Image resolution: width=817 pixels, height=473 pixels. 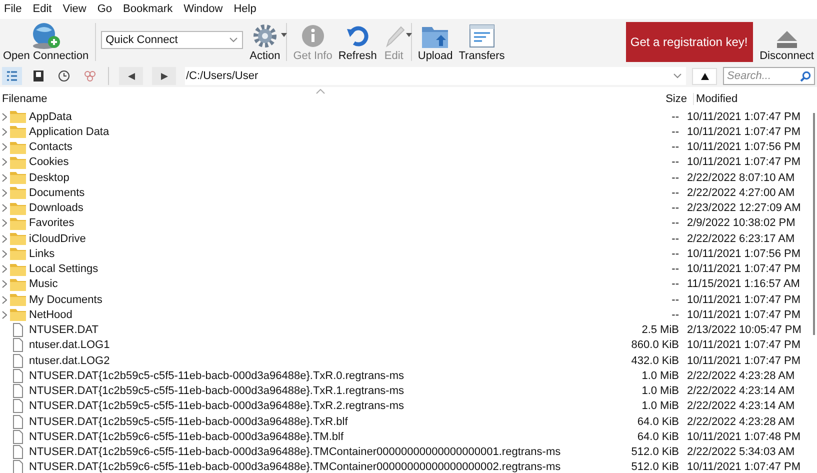 I want to click on menu-item: Edit, so click(x=42, y=11).